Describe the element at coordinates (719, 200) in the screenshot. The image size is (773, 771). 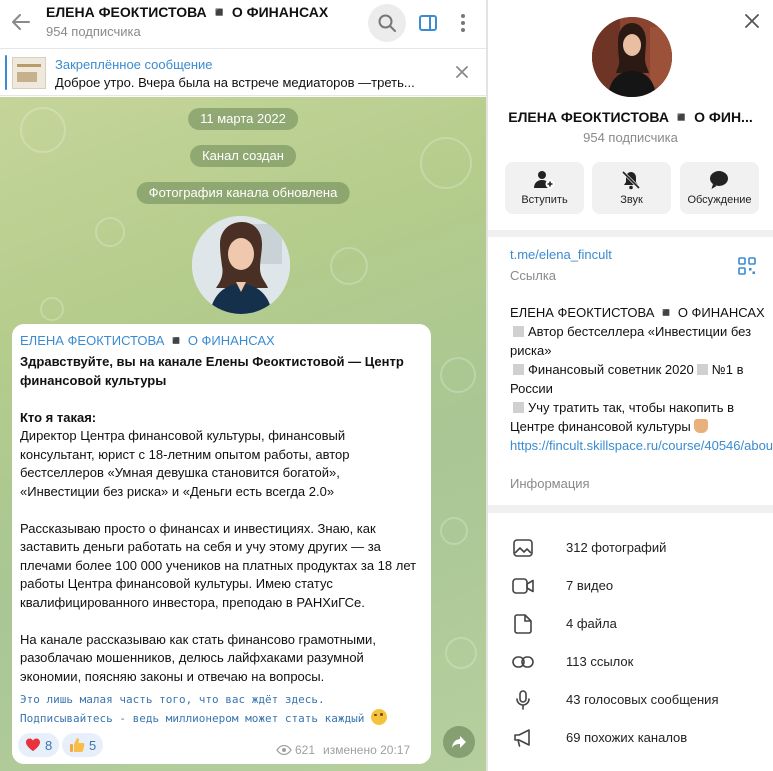
I see `discussion-label: Обсуждение` at that location.